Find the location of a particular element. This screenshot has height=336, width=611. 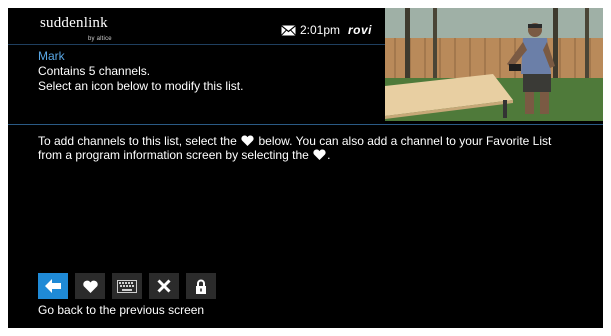

back-button is located at coordinates (53, 286).